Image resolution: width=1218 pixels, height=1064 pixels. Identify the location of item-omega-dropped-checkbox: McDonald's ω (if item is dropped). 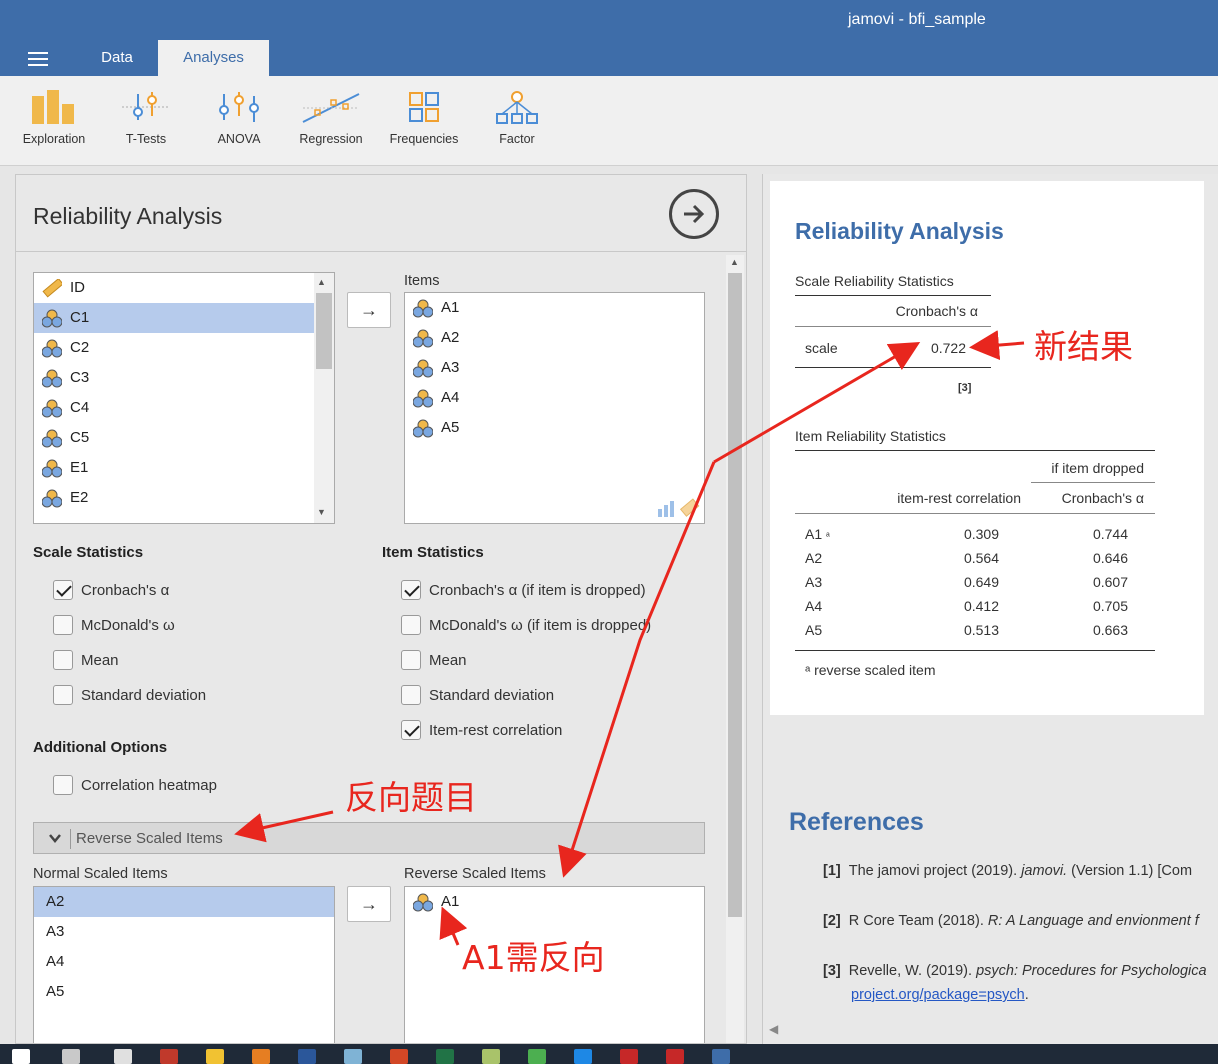
(526, 625).